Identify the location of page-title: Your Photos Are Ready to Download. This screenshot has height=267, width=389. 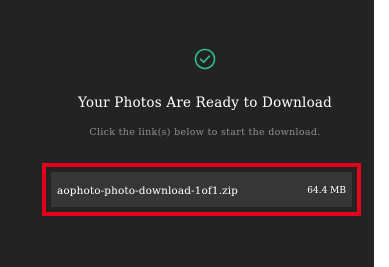
(204, 103).